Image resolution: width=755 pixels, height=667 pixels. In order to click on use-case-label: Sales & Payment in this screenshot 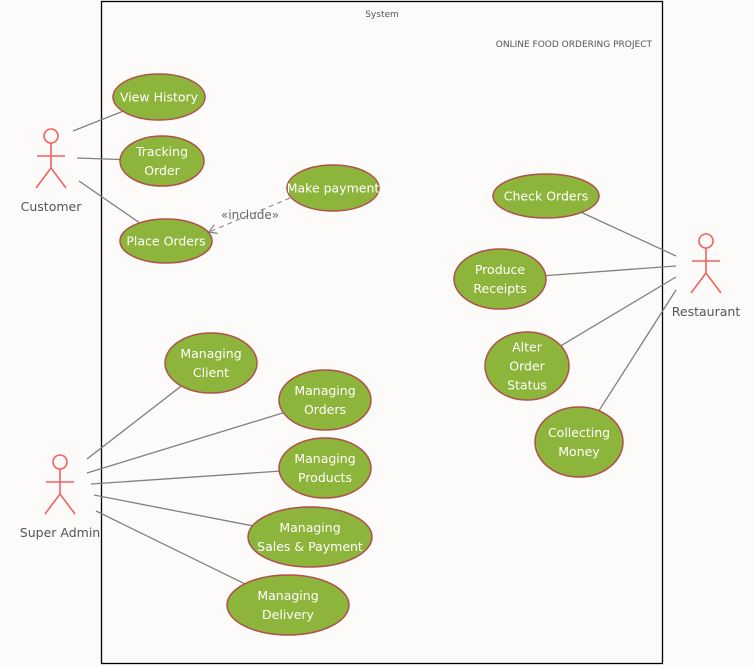, I will do `click(310, 546)`.